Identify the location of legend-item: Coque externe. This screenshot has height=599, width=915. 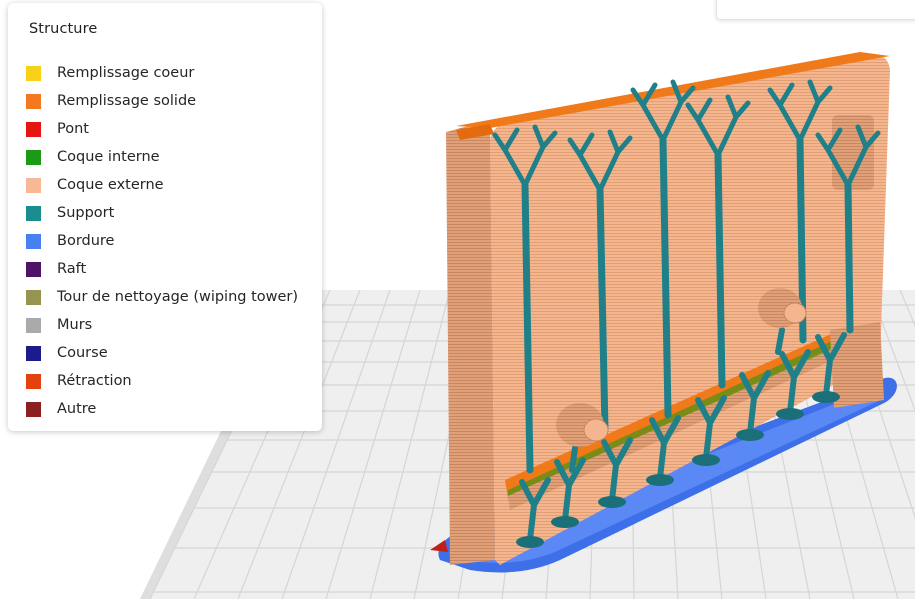
(162, 185).